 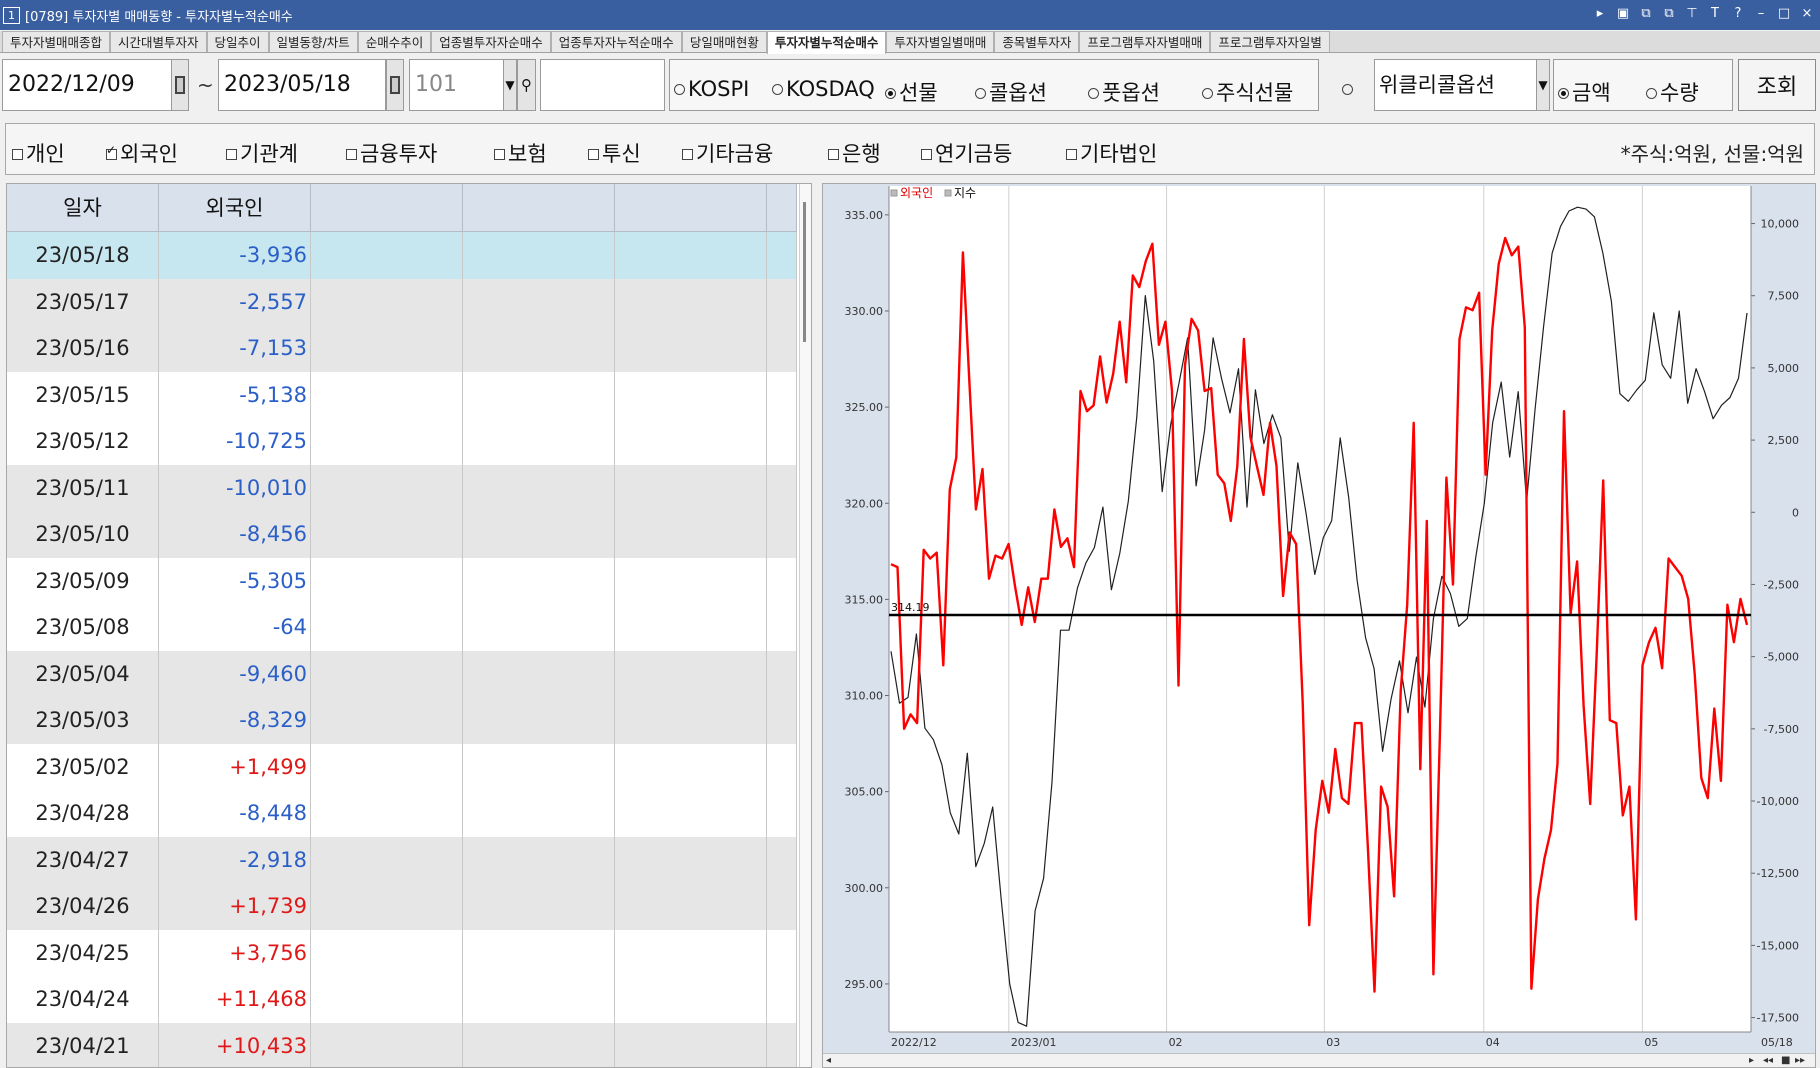 I want to click on column-header-foreigner: 외국인, so click(x=235, y=208).